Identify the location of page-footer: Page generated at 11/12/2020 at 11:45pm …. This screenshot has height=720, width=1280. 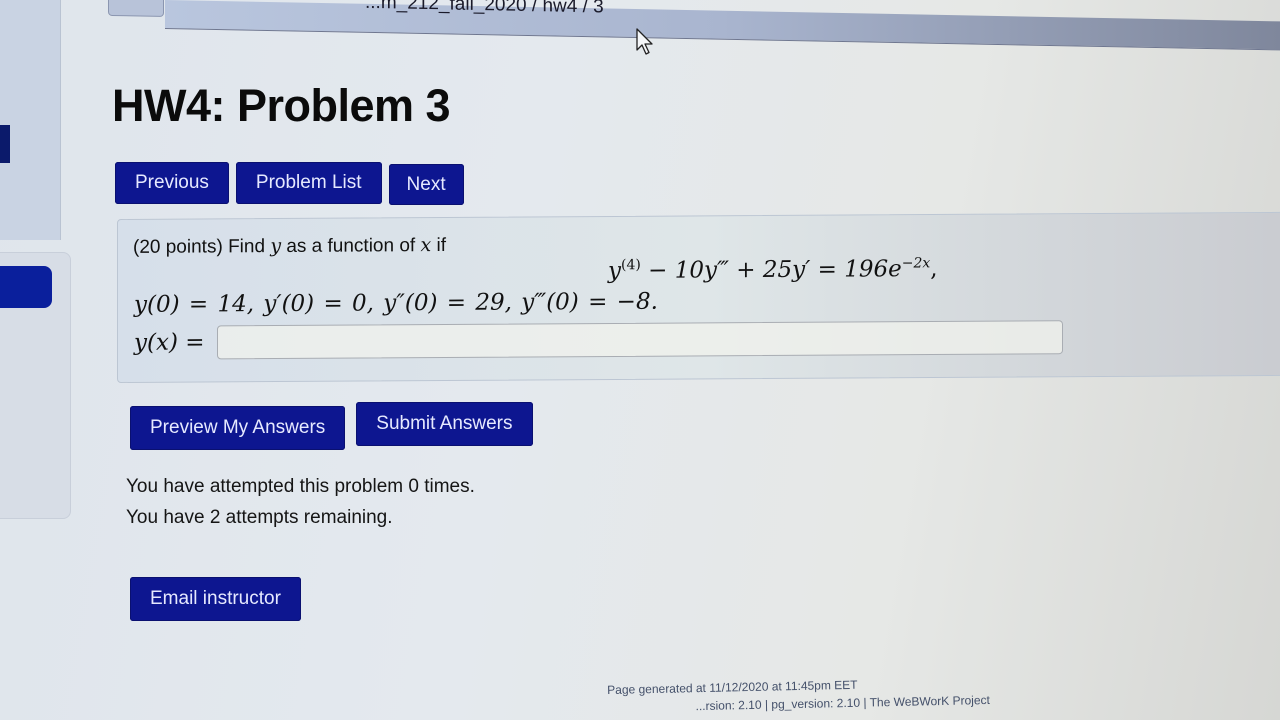
(798, 695).